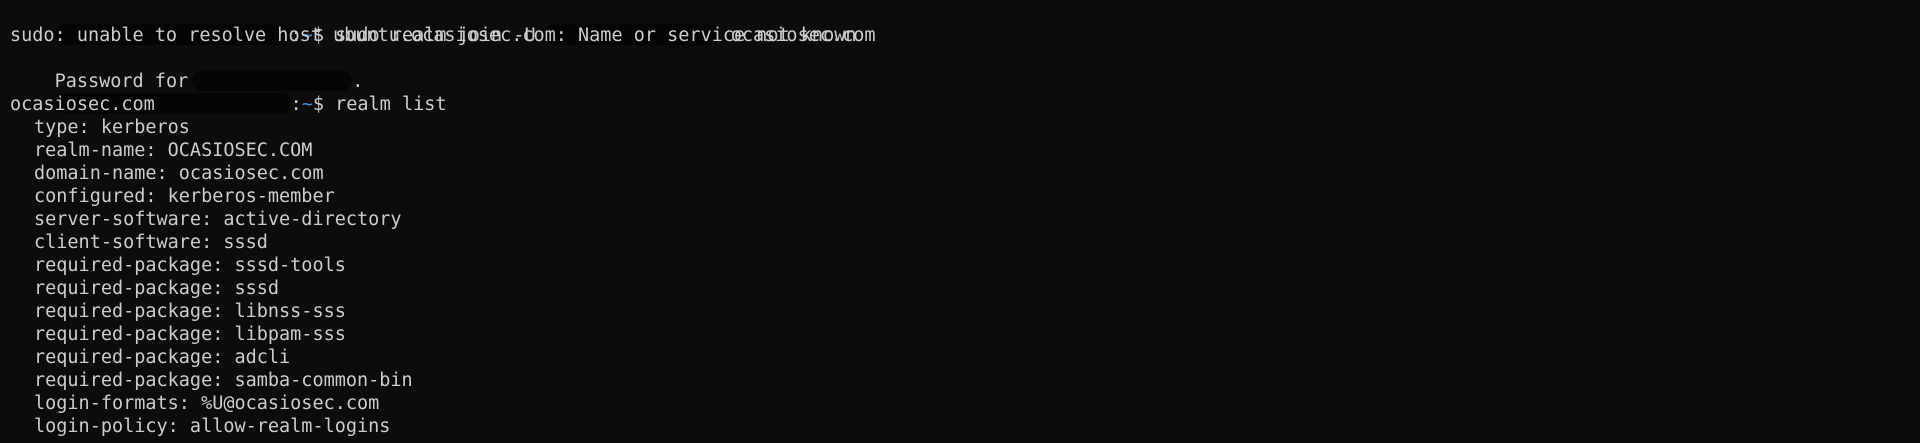  What do you see at coordinates (218, 219) in the screenshot?
I see `realm-property: server-software: active-directory` at bounding box center [218, 219].